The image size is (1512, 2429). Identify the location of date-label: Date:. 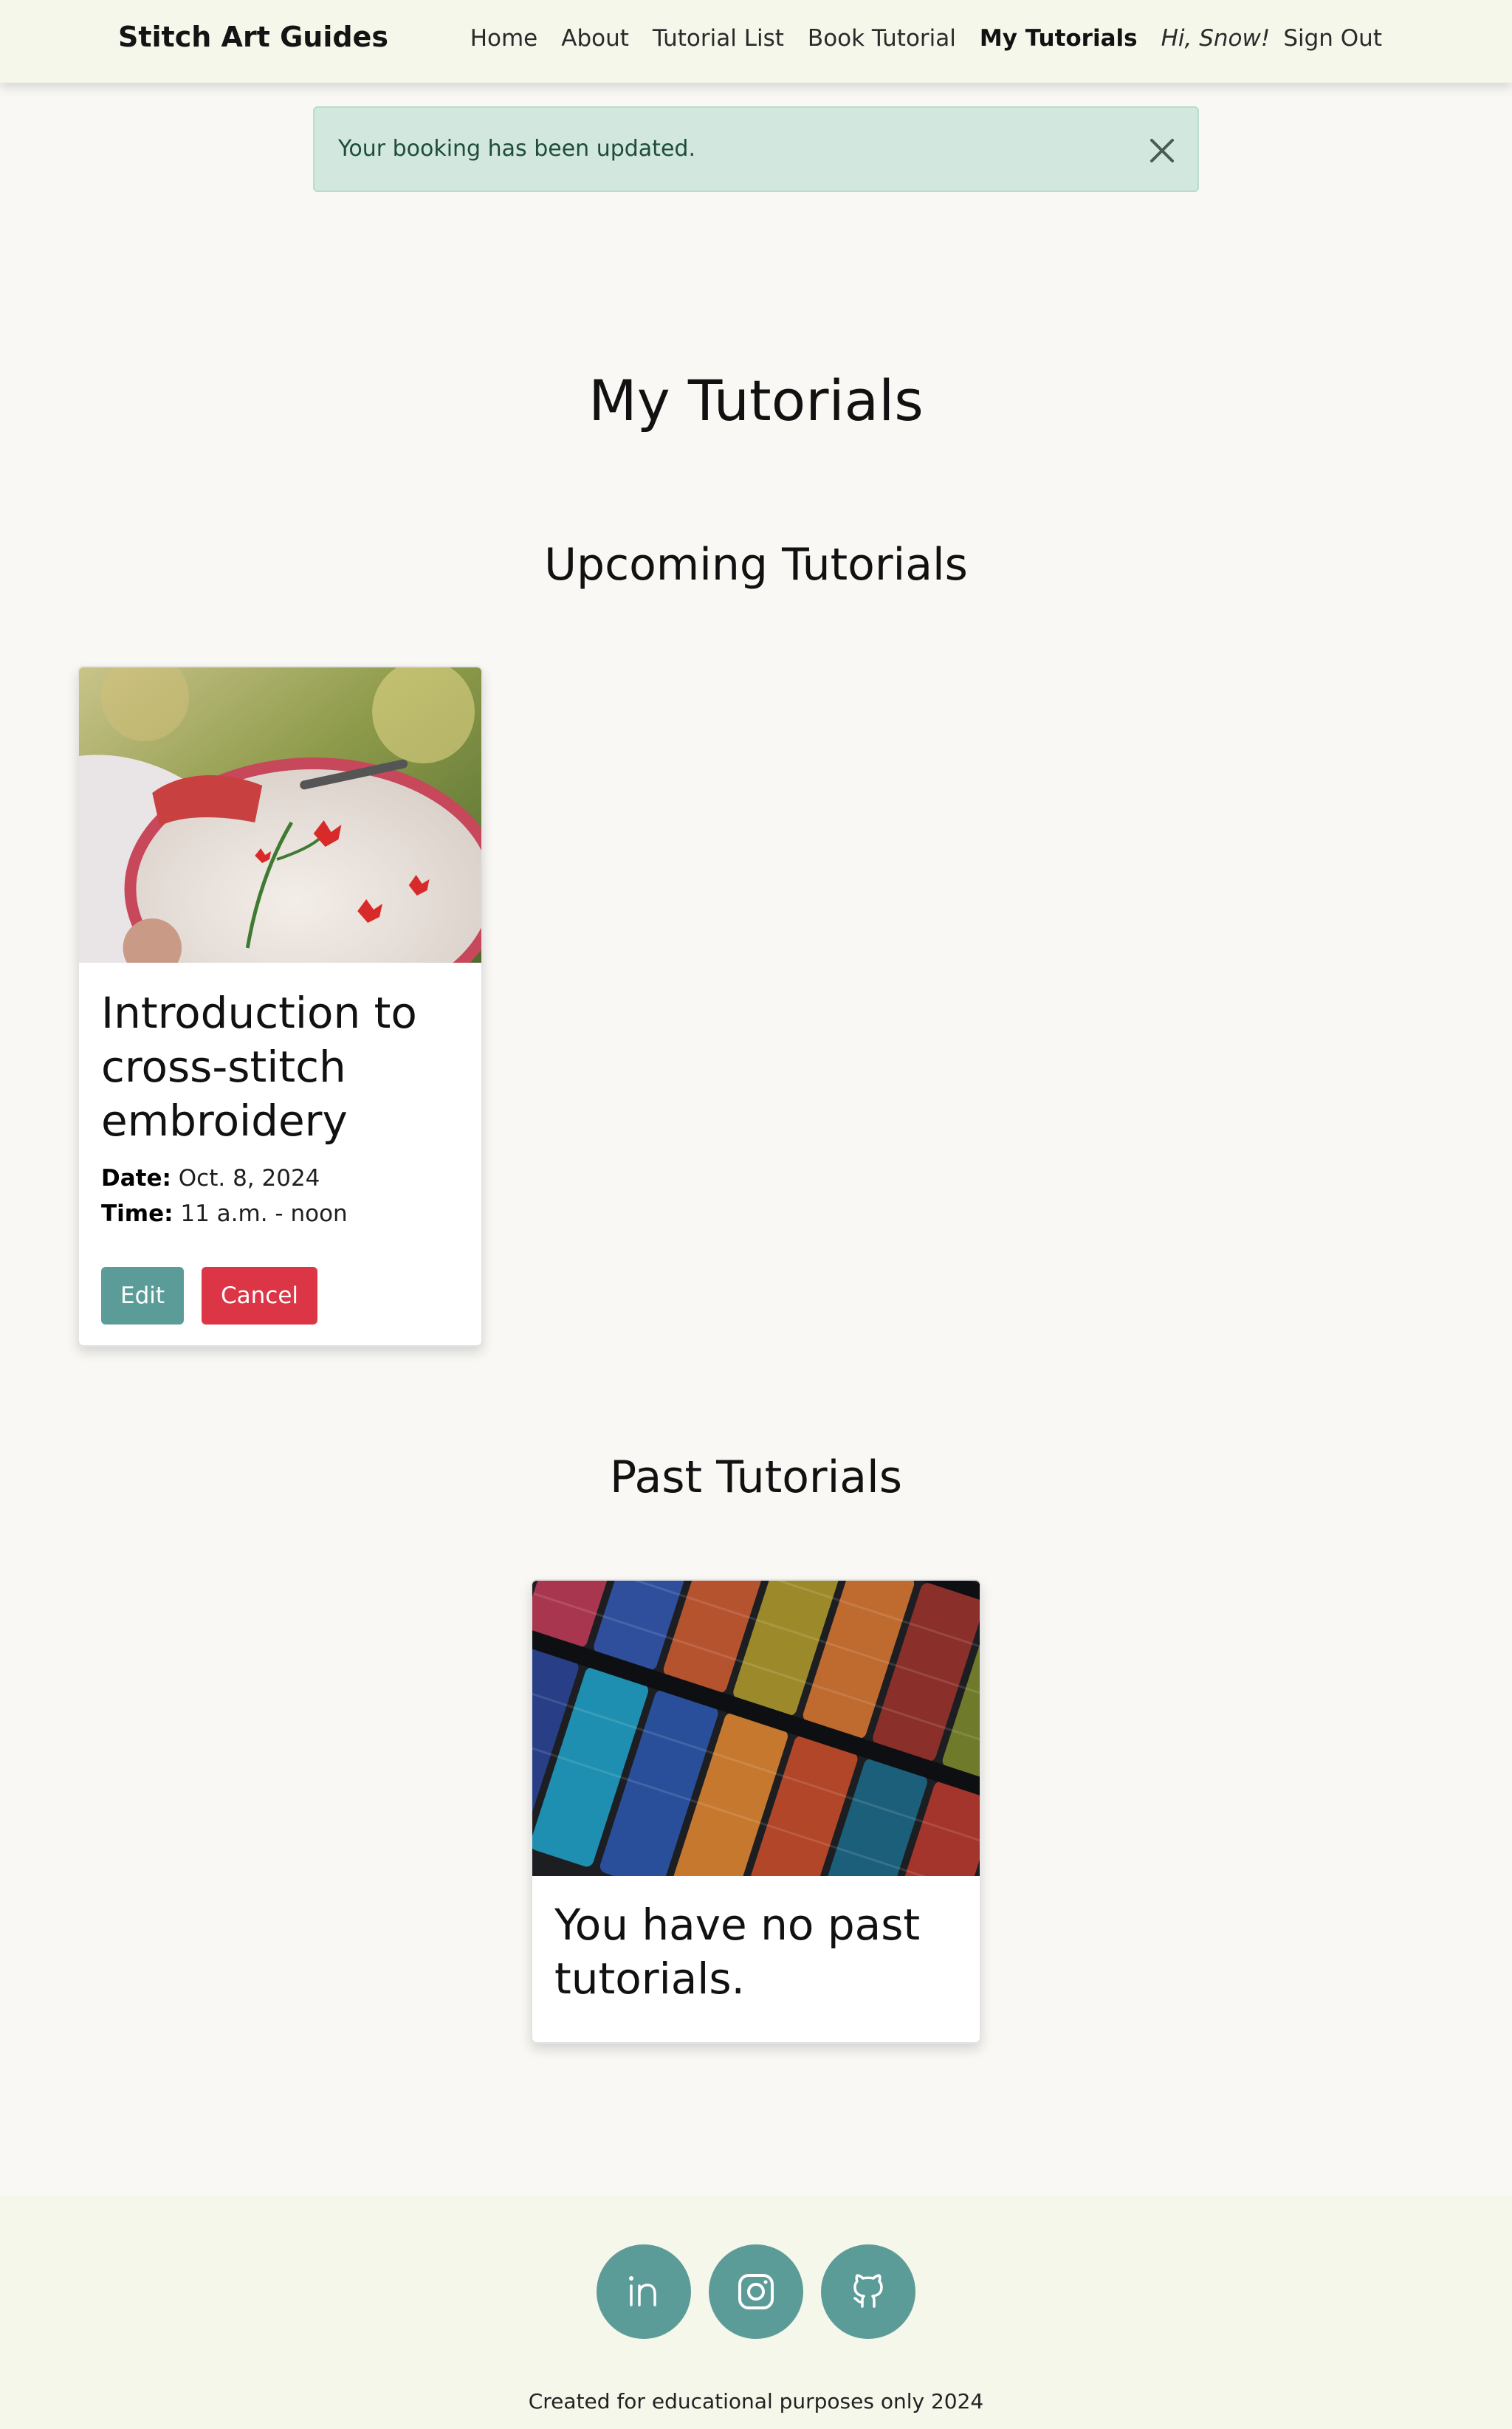
(136, 1178).